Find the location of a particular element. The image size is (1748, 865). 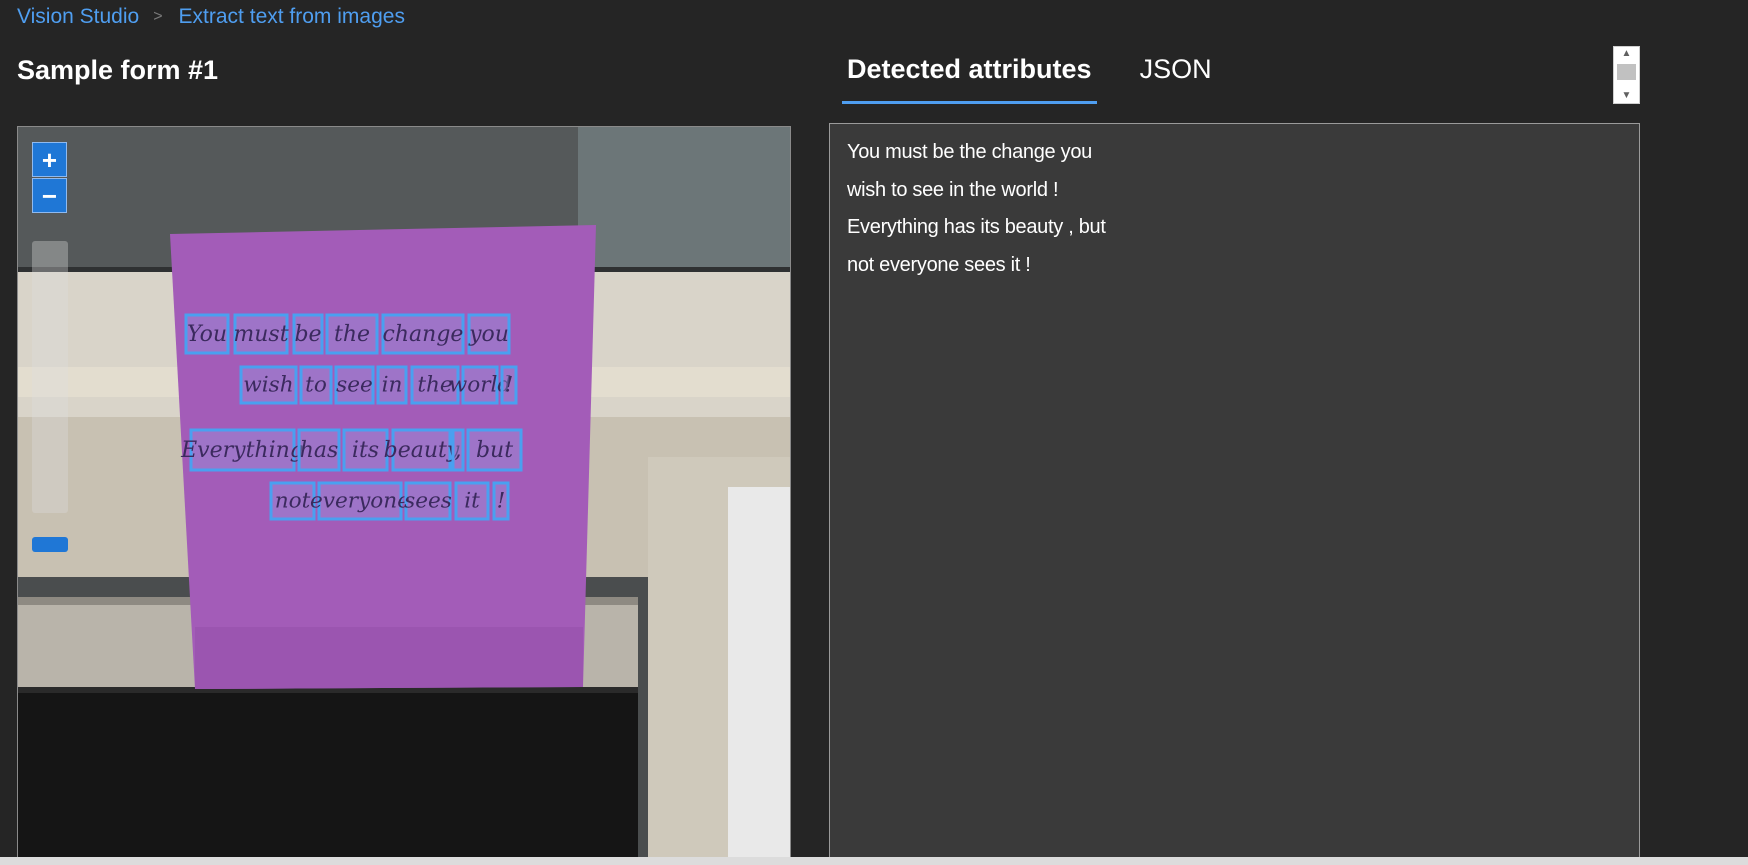

handwritten-word: wish is located at coordinates (268, 384).